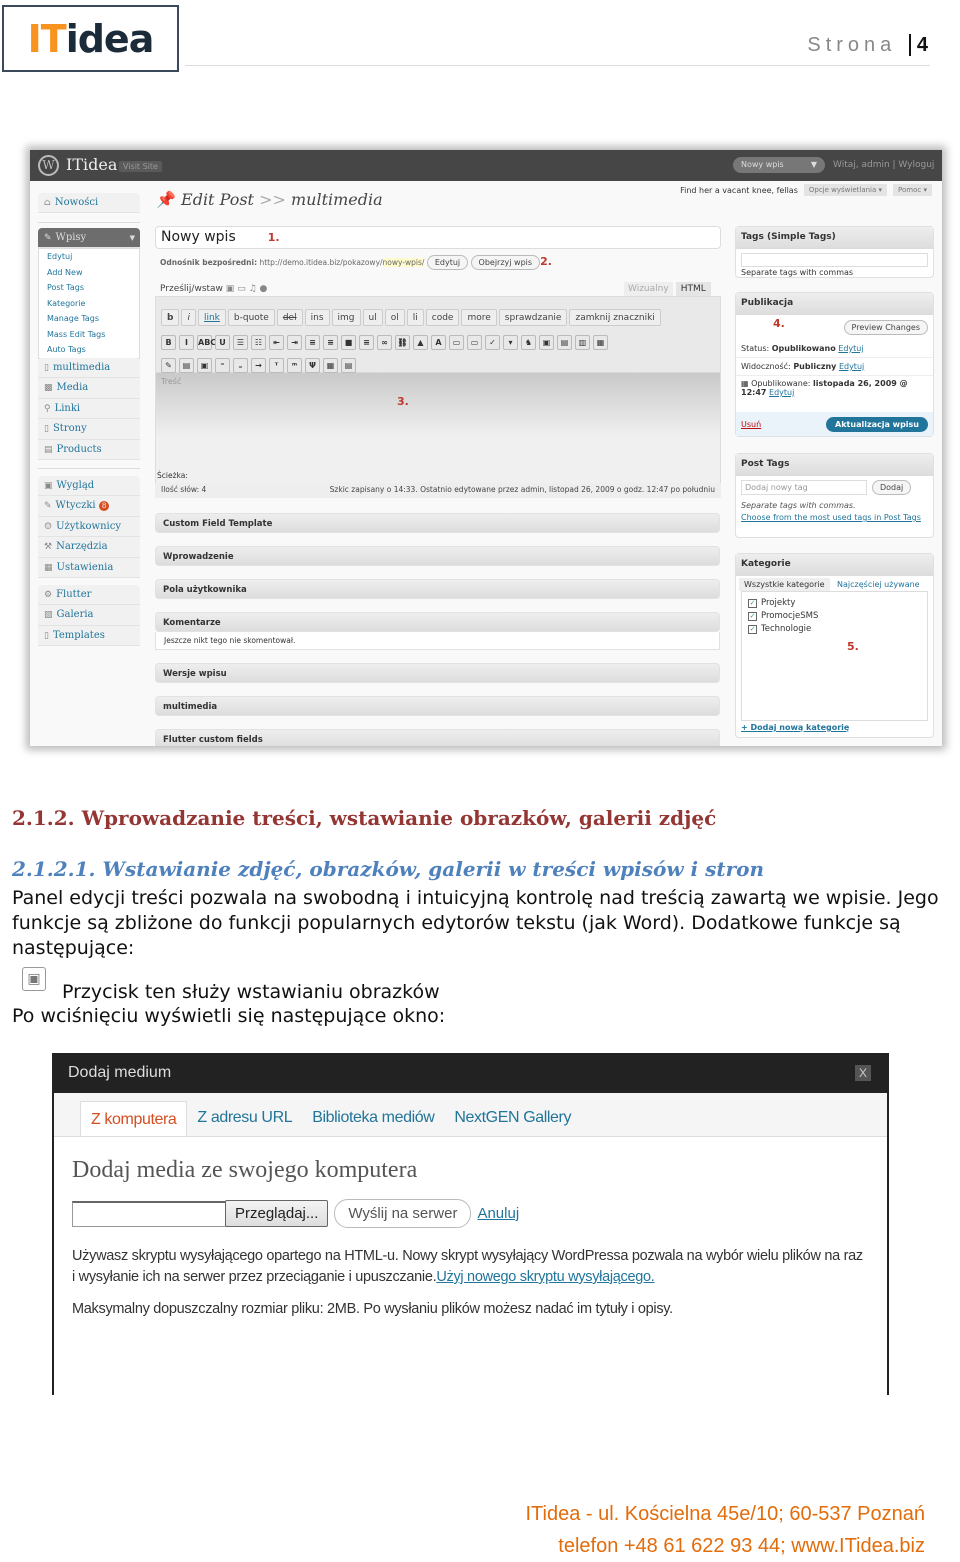  What do you see at coordinates (171, 381) in the screenshot?
I see `content-textarea: Treść` at bounding box center [171, 381].